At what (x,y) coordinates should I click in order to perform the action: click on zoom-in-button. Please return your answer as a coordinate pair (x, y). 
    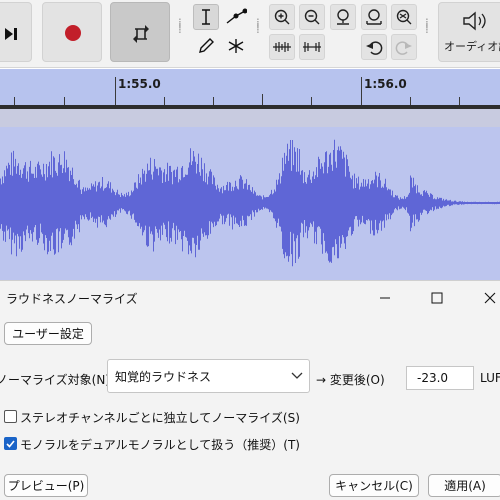
    Looking at the image, I should click on (282, 17).